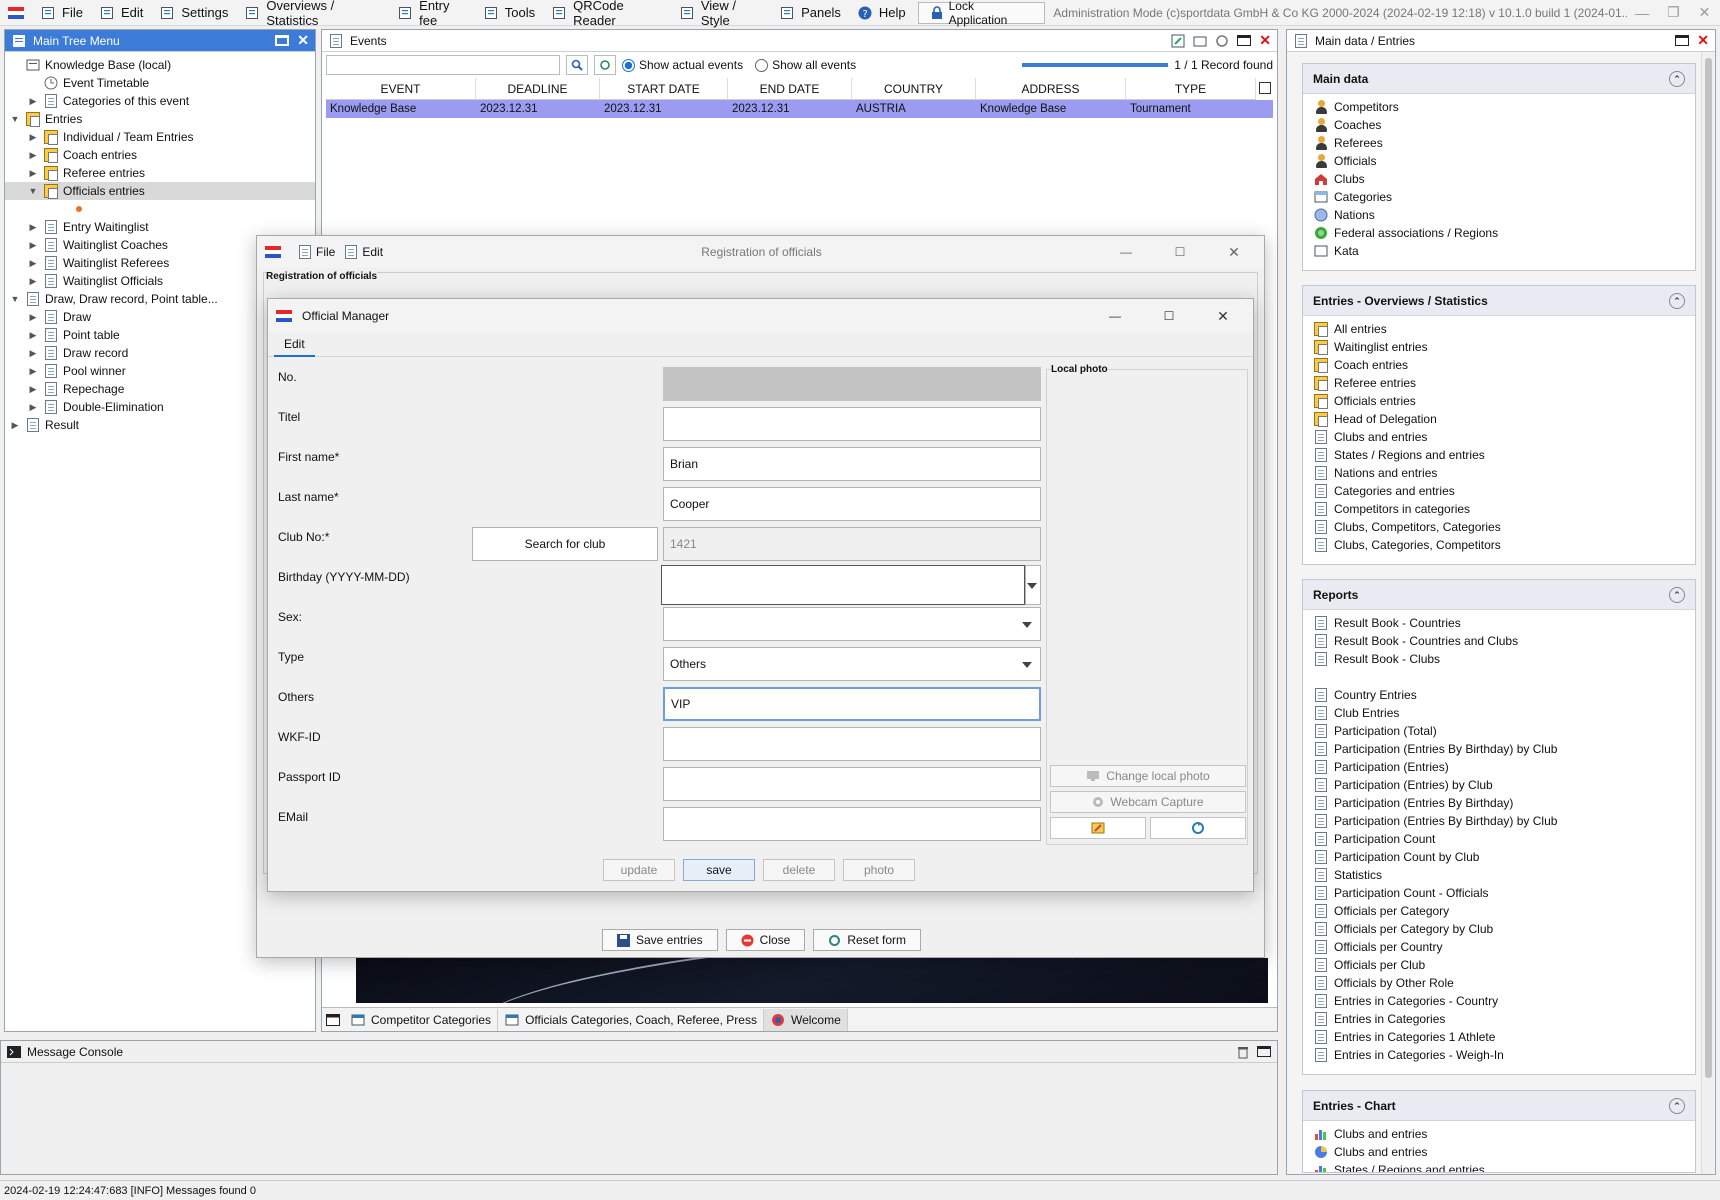 This screenshot has height=1200, width=1720. I want to click on tree-item-officials-entries: ▼ Officials entries, so click(160, 191).